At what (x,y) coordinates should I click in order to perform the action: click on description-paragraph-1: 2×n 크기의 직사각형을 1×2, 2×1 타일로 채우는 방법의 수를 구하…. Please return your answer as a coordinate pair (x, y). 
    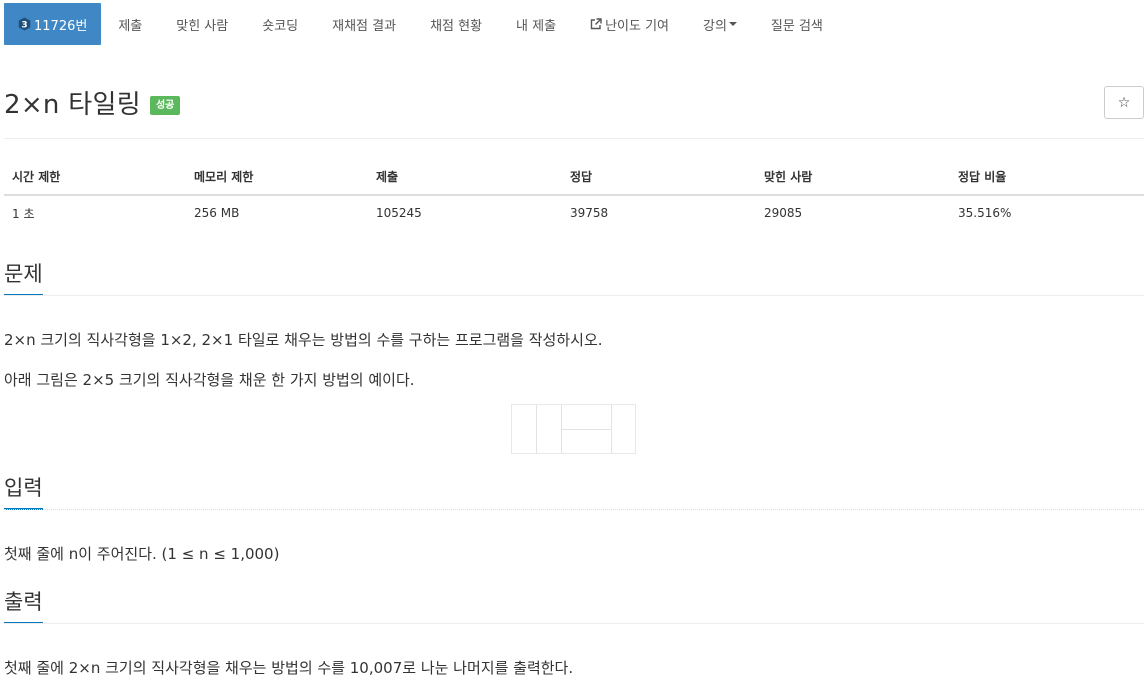
    Looking at the image, I should click on (303, 340).